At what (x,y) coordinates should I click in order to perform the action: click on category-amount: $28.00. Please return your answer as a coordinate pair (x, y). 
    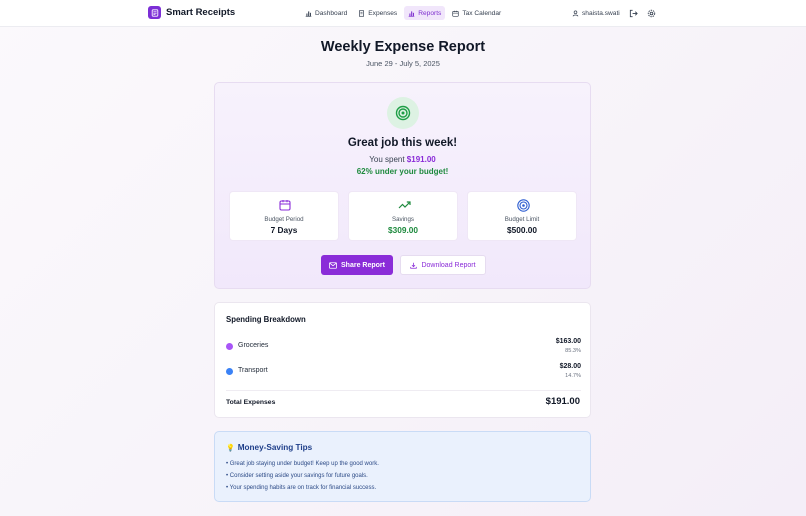
    Looking at the image, I should click on (570, 366).